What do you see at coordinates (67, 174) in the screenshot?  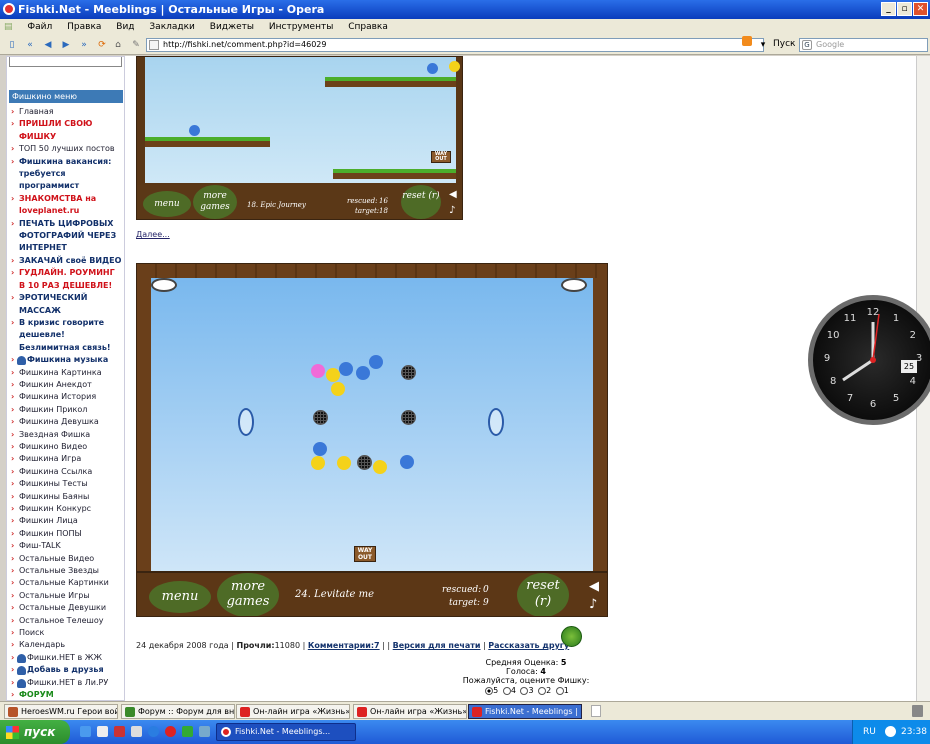 I see `sidebar-item: Фишкина вакансия: требуется программист` at bounding box center [67, 174].